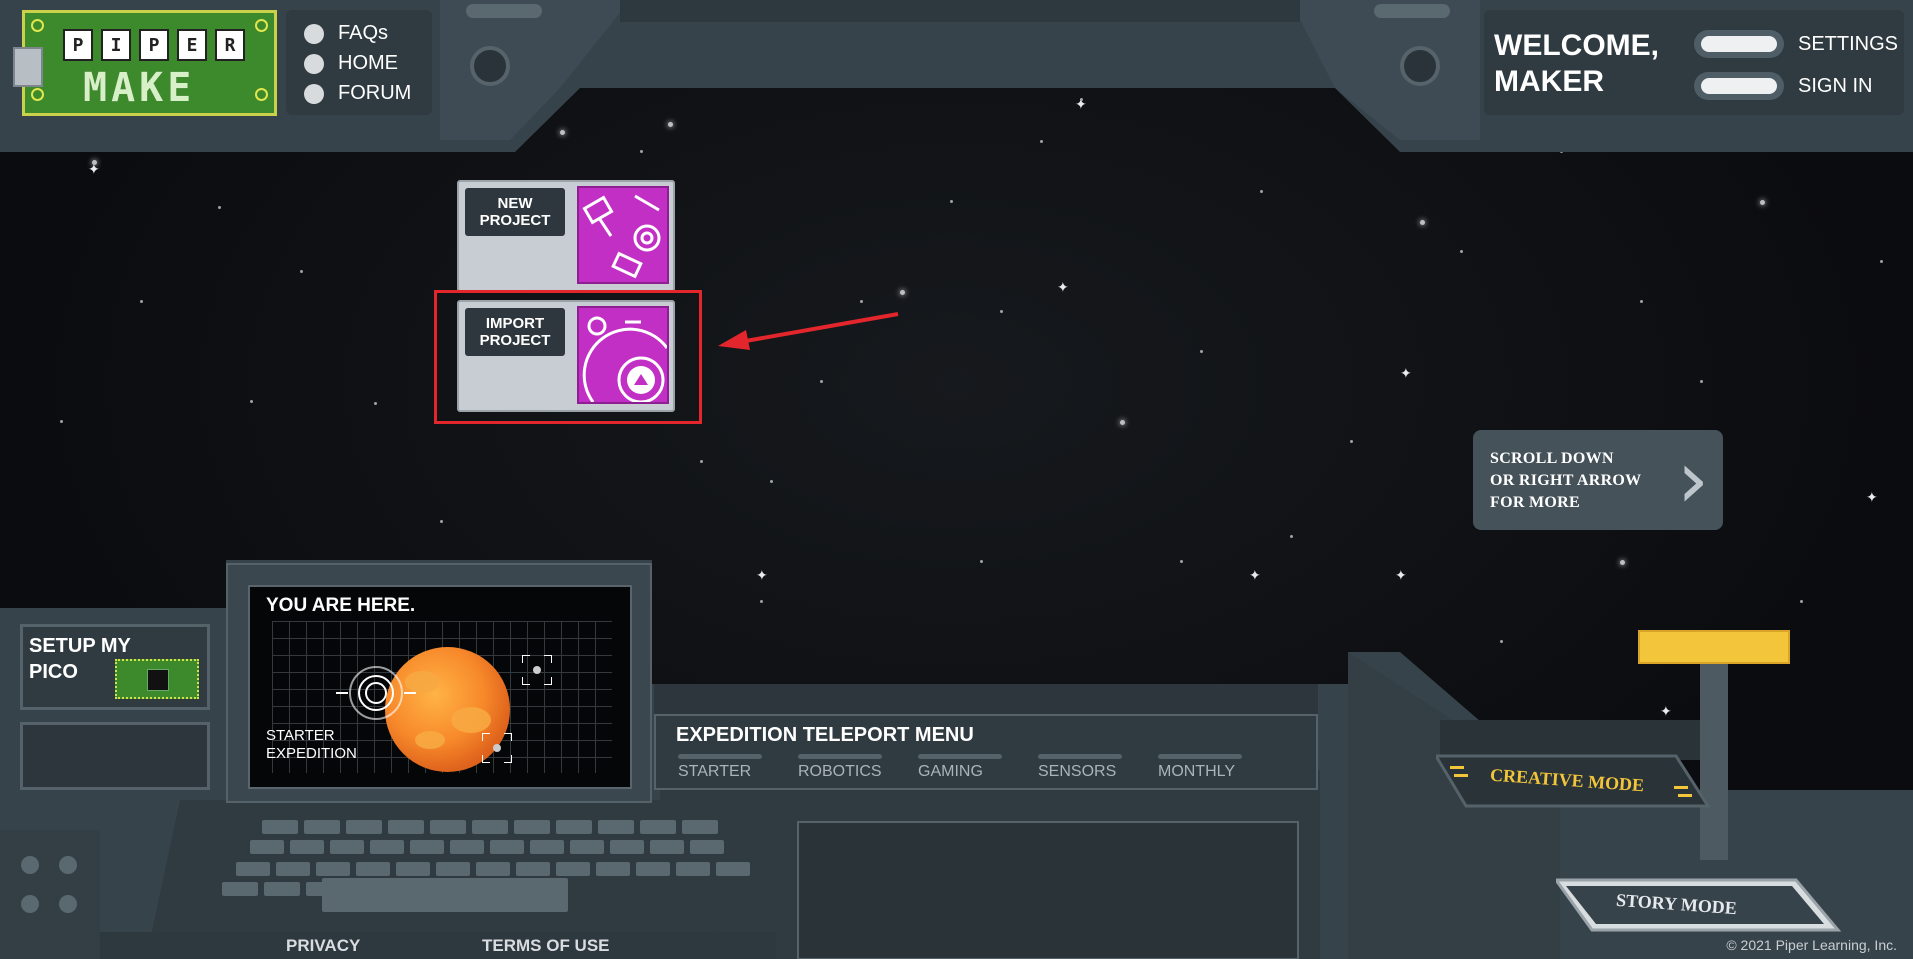  Describe the element at coordinates (300, 735) in the screenshot. I see `location-line1: STARTER` at that location.